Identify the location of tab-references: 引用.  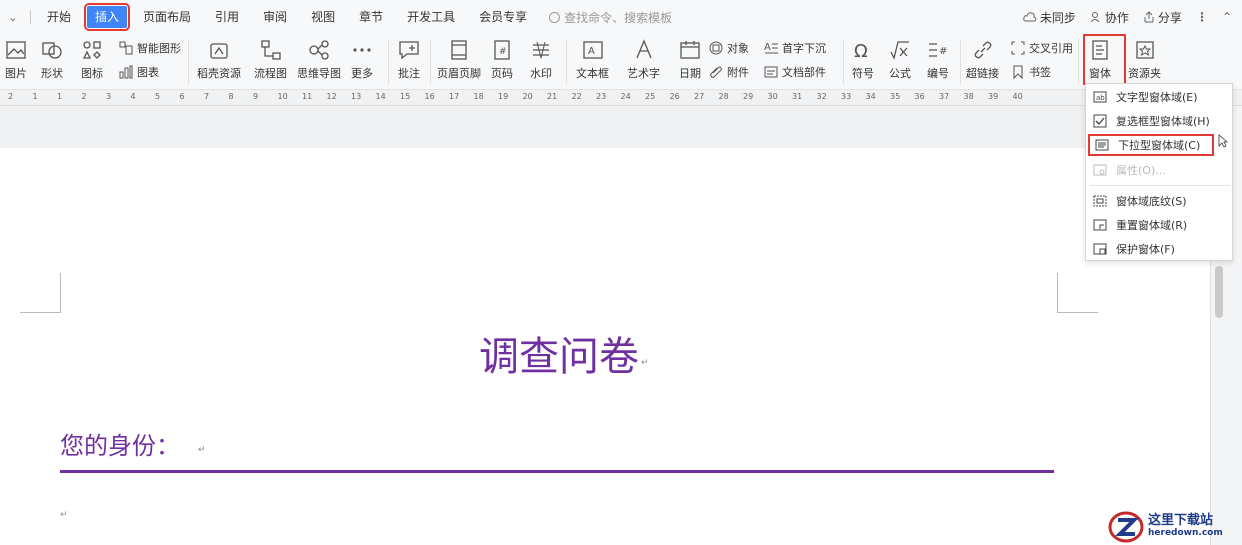
(227, 17).